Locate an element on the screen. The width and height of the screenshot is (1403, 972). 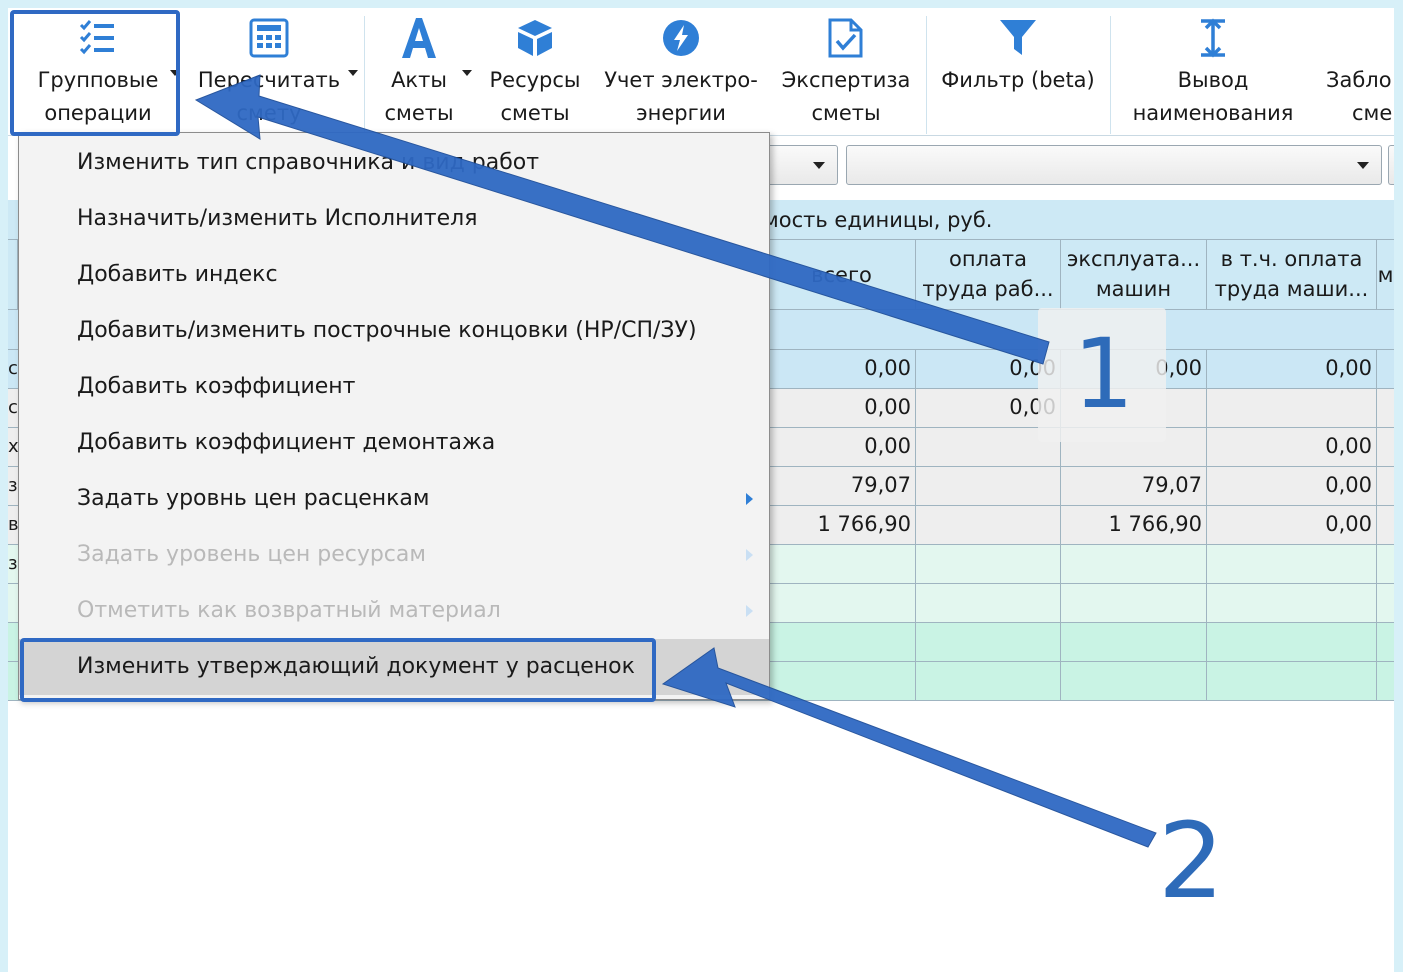
step-number-1: 1 is located at coordinates (1104, 374).